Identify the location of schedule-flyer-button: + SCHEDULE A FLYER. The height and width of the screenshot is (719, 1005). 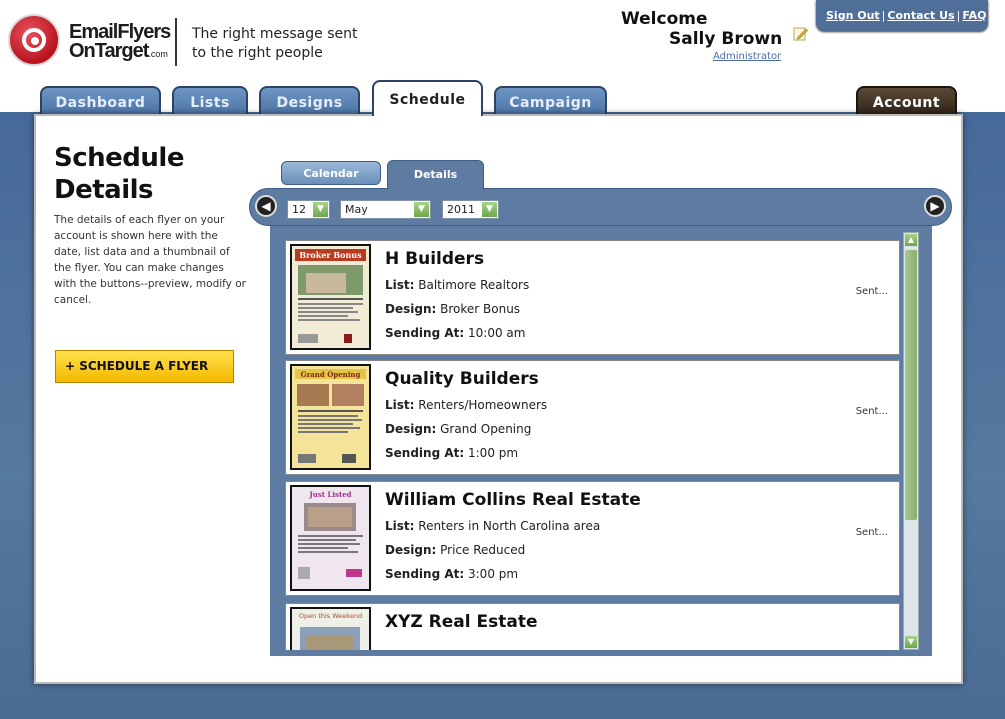
(144, 366).